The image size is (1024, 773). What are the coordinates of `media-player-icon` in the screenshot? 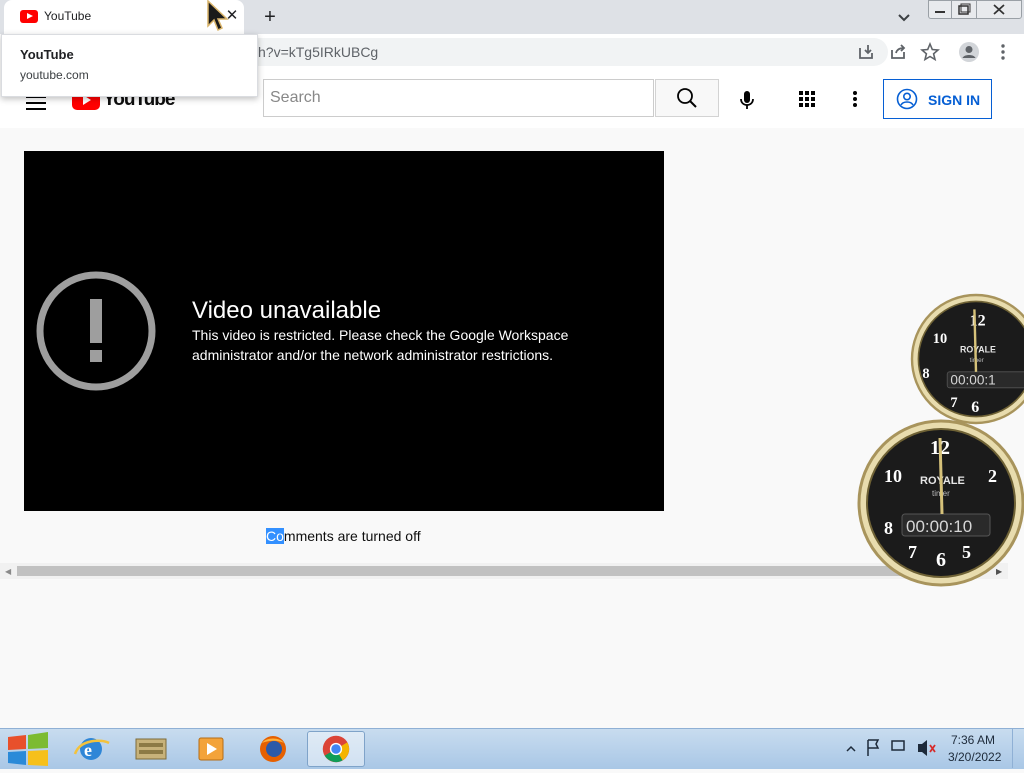 It's located at (211, 749).